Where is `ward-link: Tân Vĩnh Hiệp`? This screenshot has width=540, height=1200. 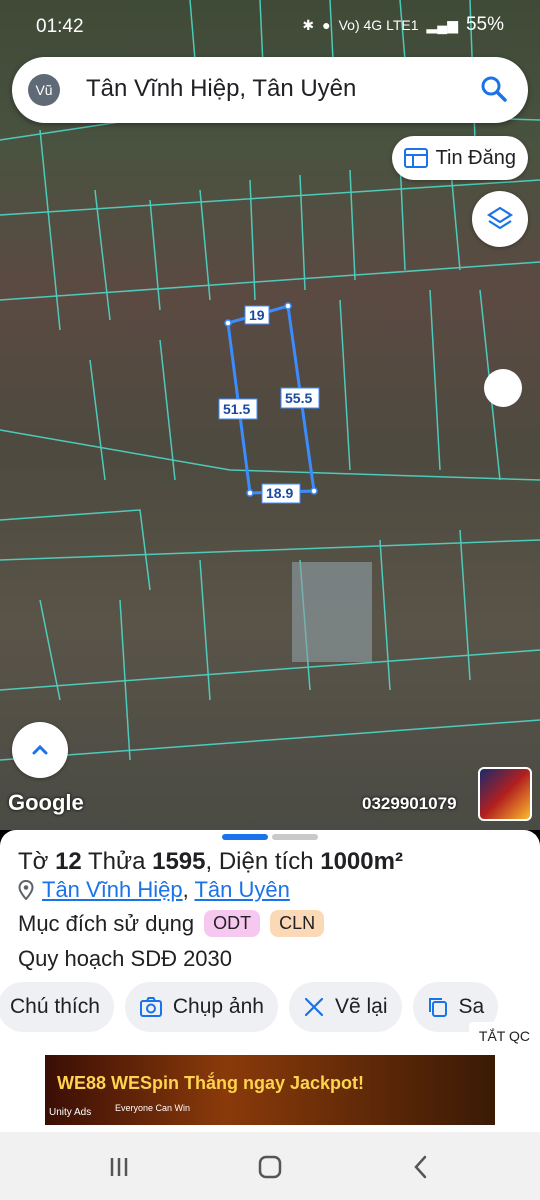 ward-link: Tân Vĩnh Hiệp is located at coordinates (112, 889).